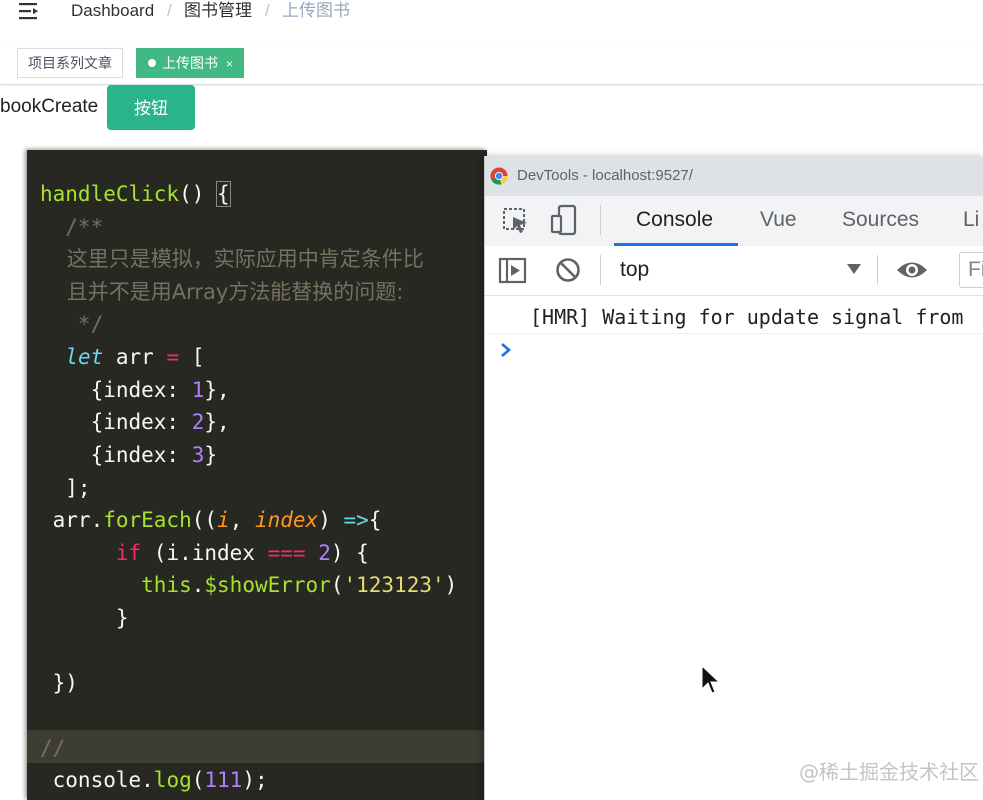  What do you see at coordinates (72, 324) in the screenshot?
I see `code-line: */` at bounding box center [72, 324].